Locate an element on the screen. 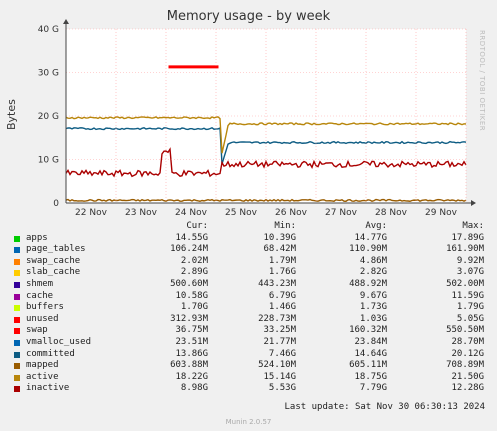 Image resolution: width=497 pixels, height=431 pixels. legend-cur: 106.24M is located at coordinates (189, 249).